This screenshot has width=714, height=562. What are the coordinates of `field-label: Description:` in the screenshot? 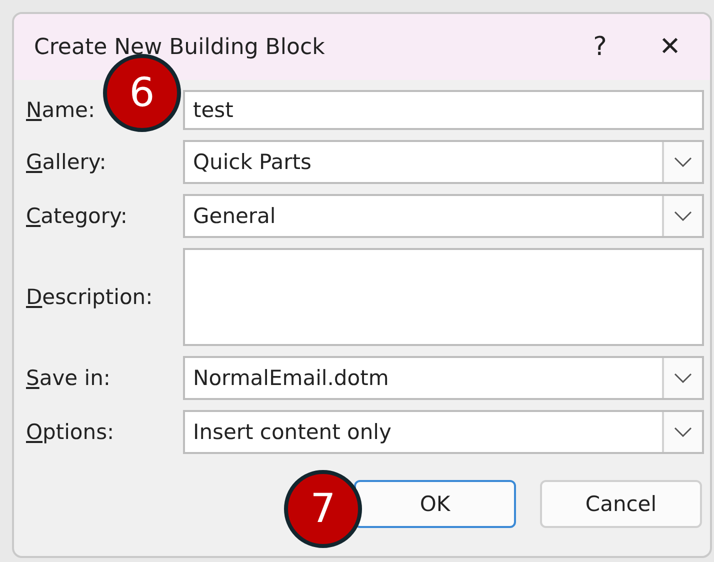 It's located at (90, 297).